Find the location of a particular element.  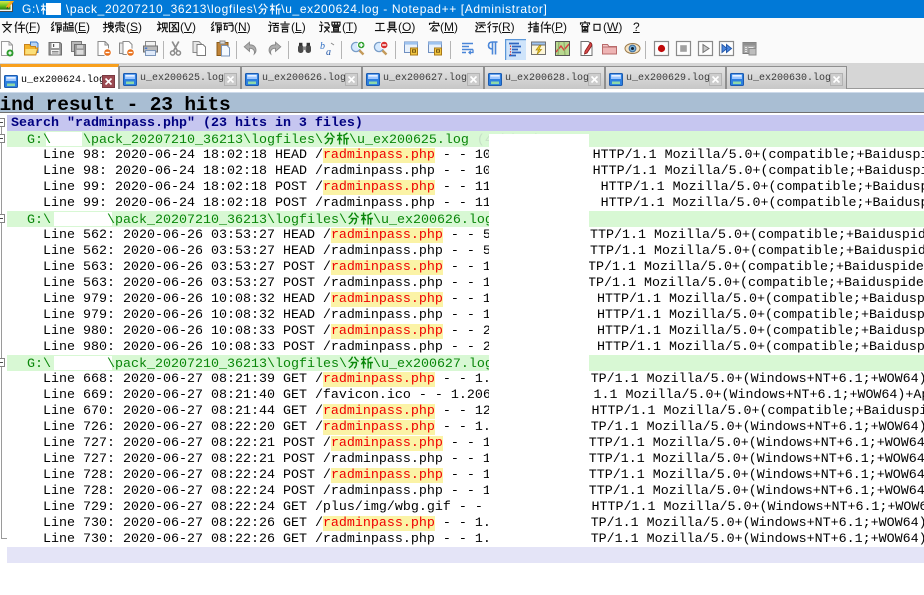

svg-text: a is located at coordinates (328, 52).